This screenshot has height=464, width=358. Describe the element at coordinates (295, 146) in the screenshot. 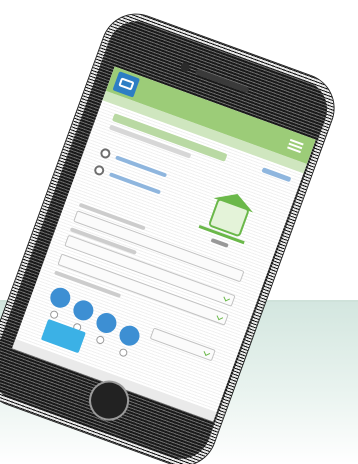

I see `hamburger-menu-icon` at that location.